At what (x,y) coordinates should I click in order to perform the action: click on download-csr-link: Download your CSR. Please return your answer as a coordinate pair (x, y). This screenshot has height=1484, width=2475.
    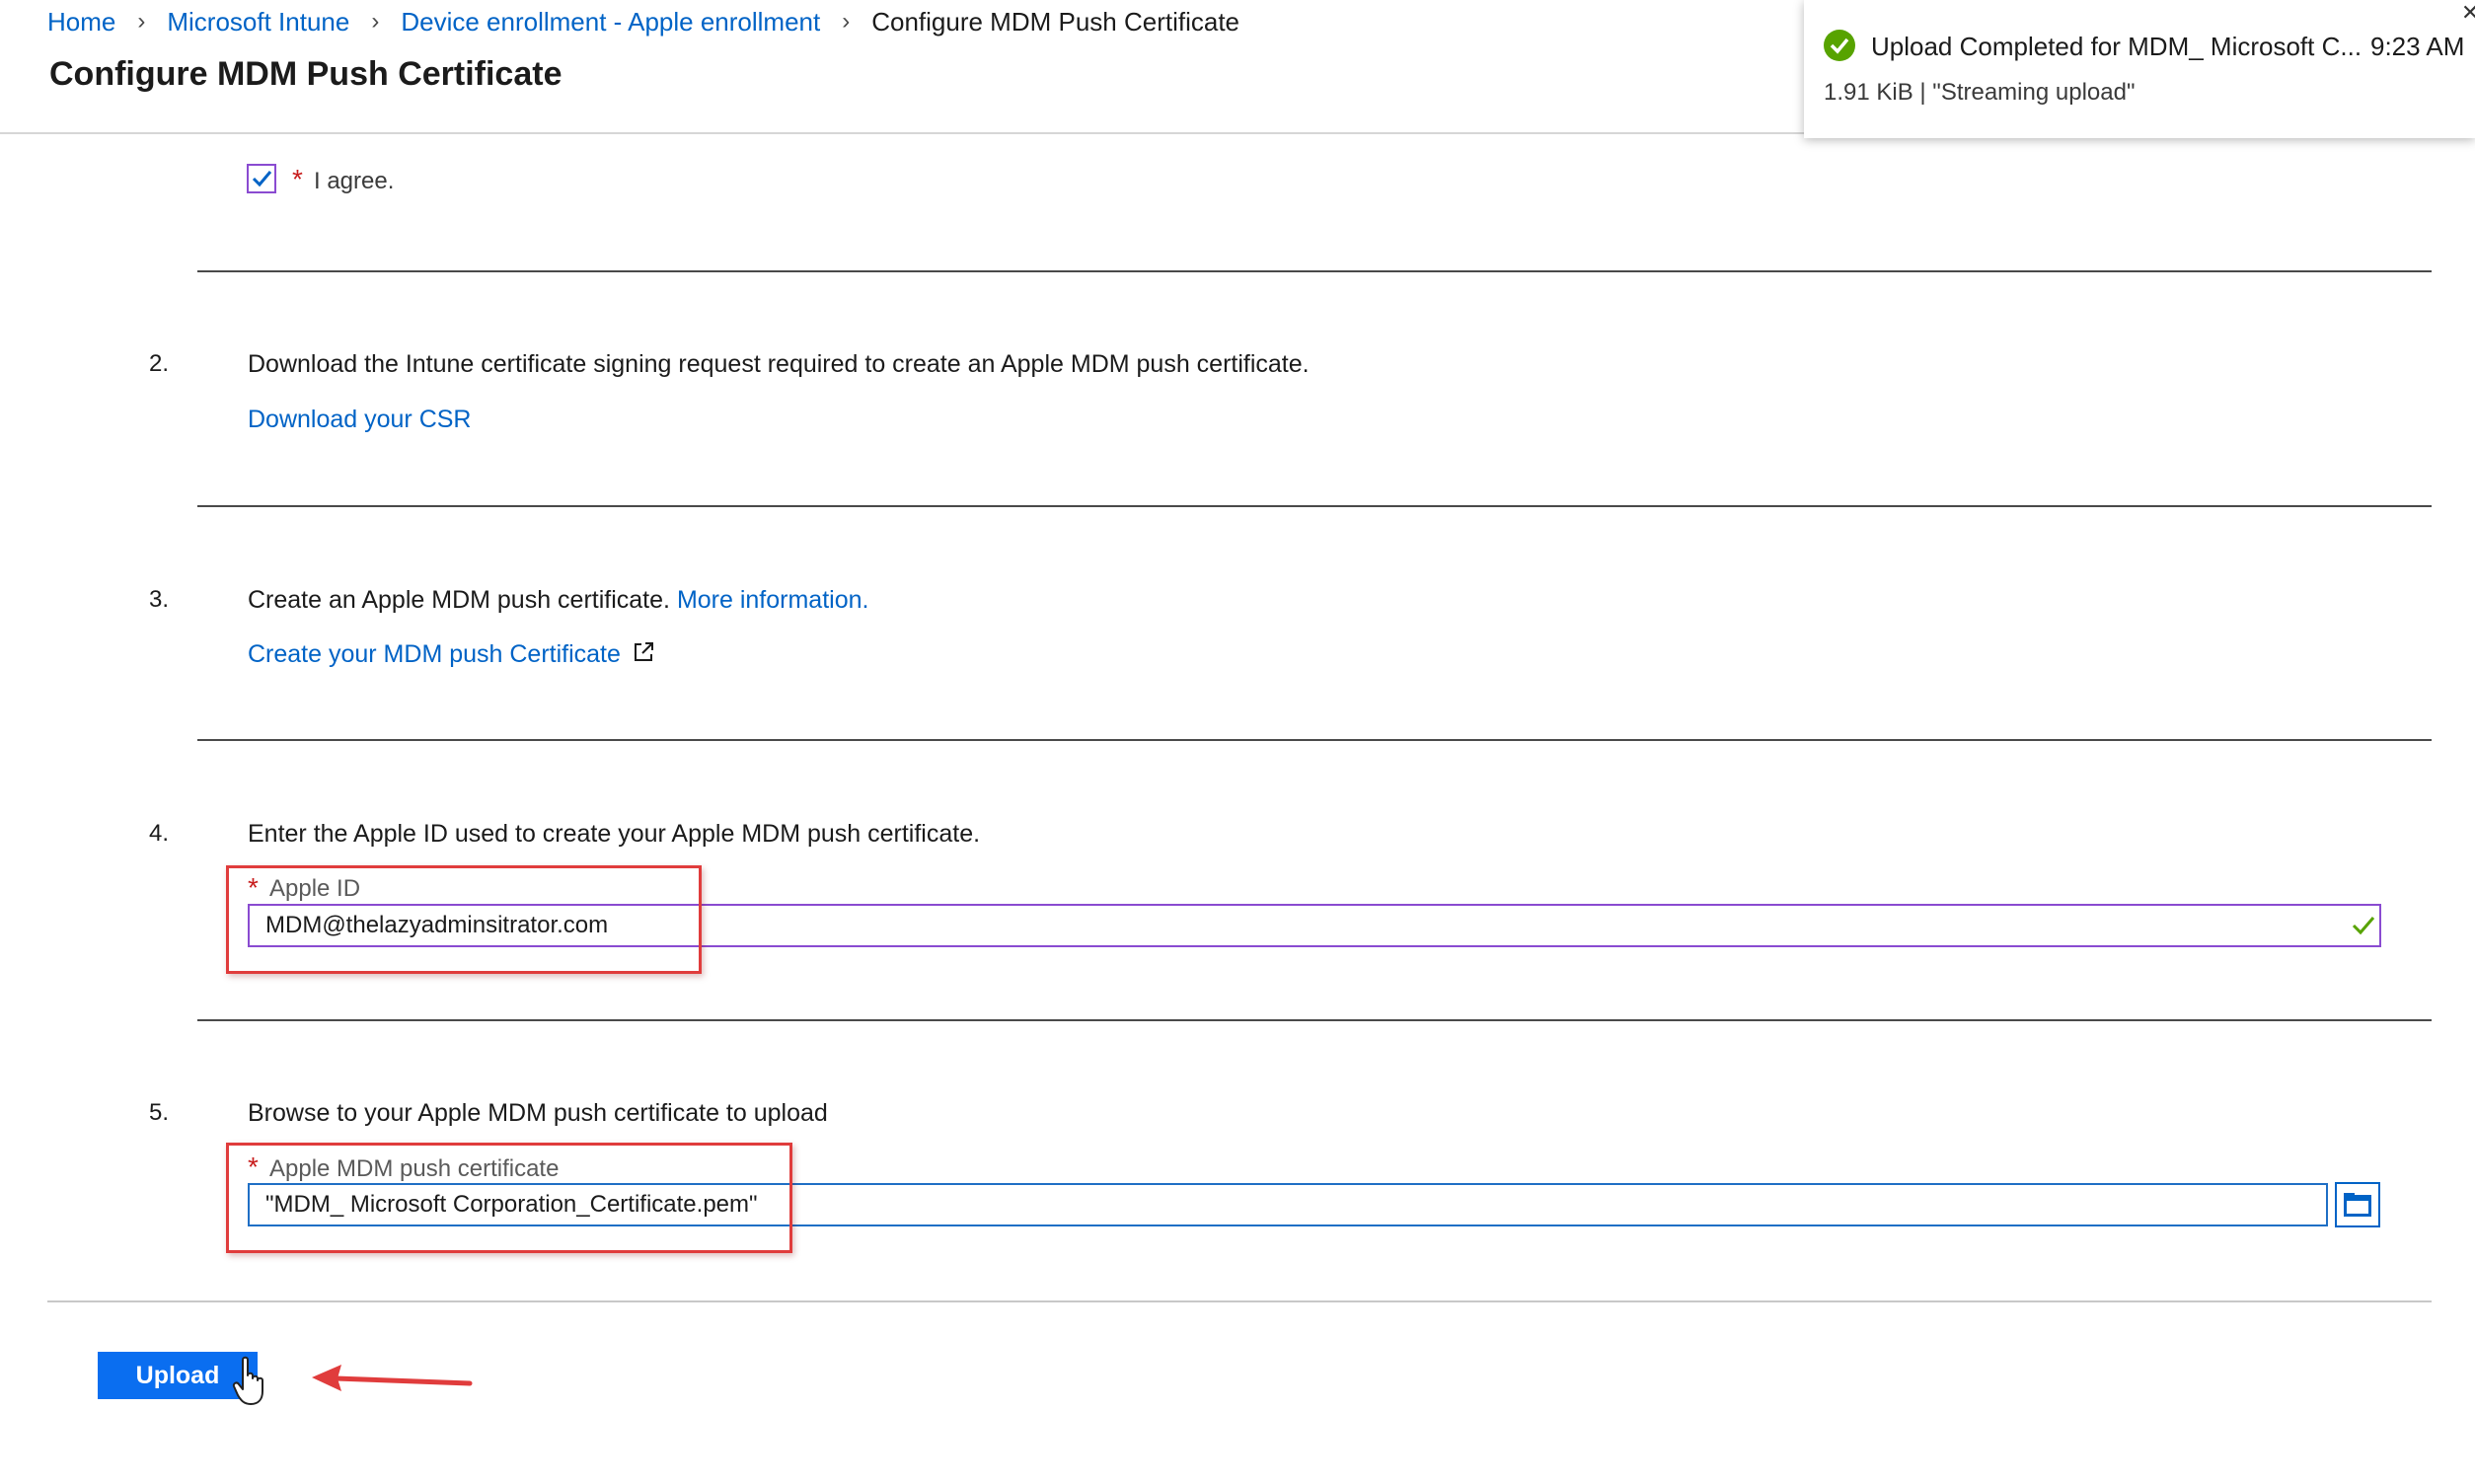
    Looking at the image, I should click on (360, 420).